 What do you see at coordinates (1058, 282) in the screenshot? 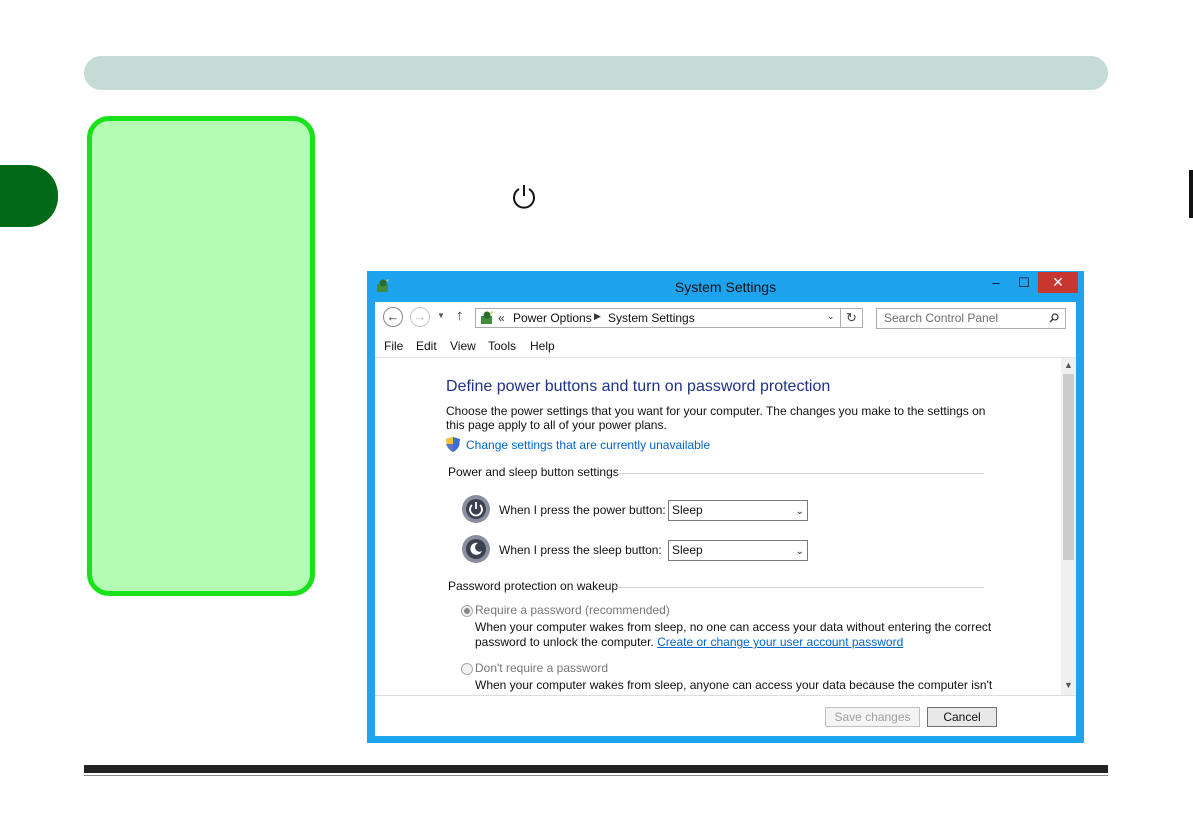
I see `close-button: ✕` at bounding box center [1058, 282].